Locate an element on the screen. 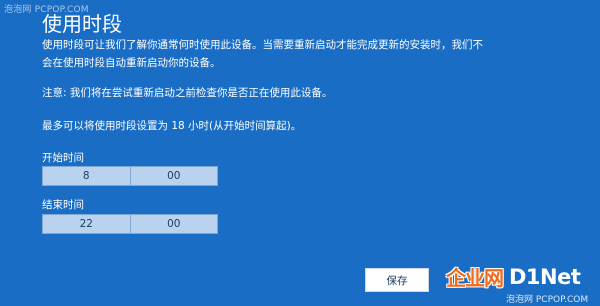  start-time-picker: 8 00 is located at coordinates (130, 176).